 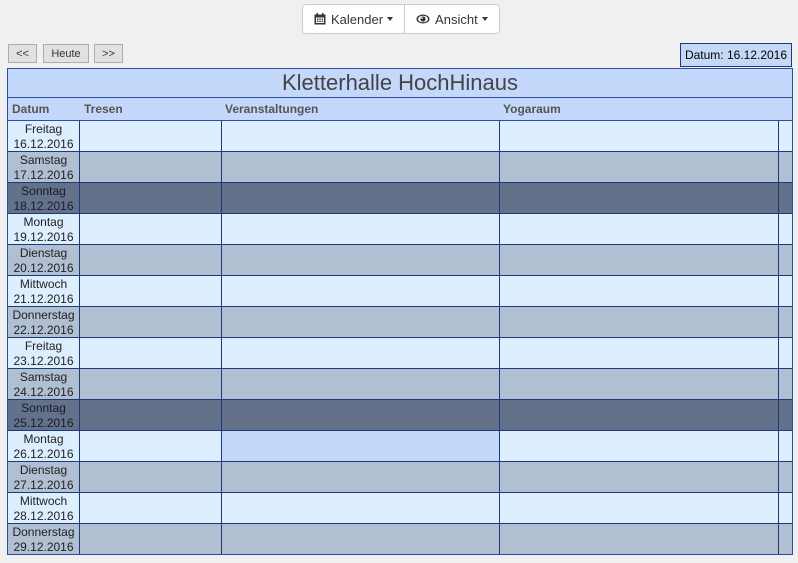 What do you see at coordinates (353, 19) in the screenshot?
I see `calendar-menu-button: Kalender` at bounding box center [353, 19].